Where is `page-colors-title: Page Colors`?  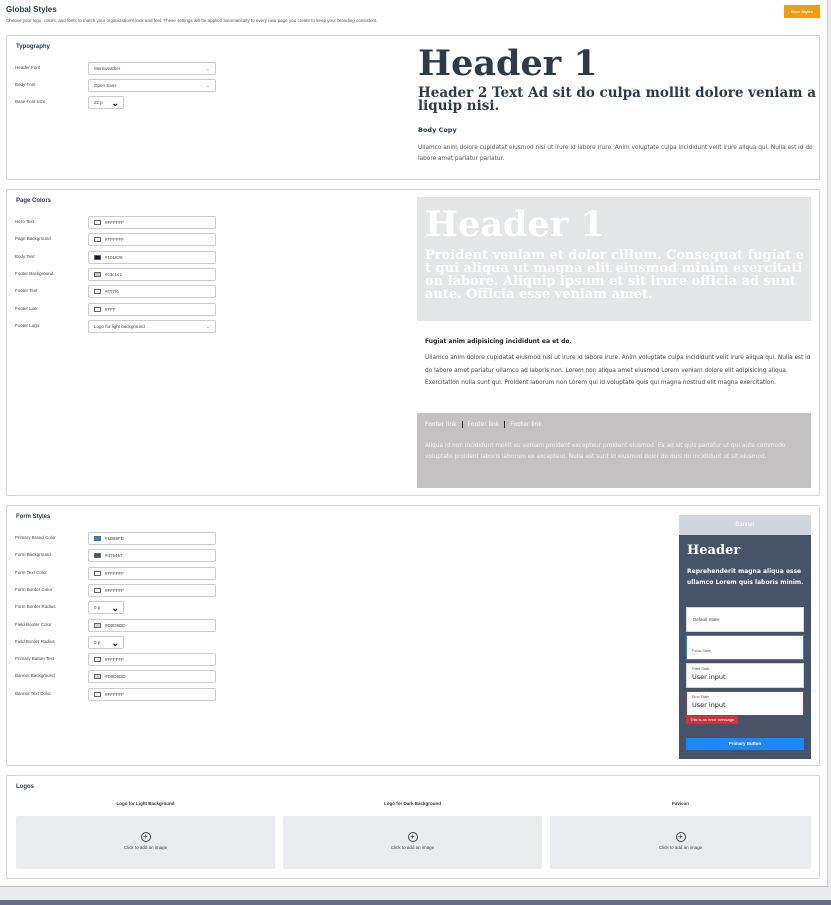 page-colors-title: Page Colors is located at coordinates (34, 201).